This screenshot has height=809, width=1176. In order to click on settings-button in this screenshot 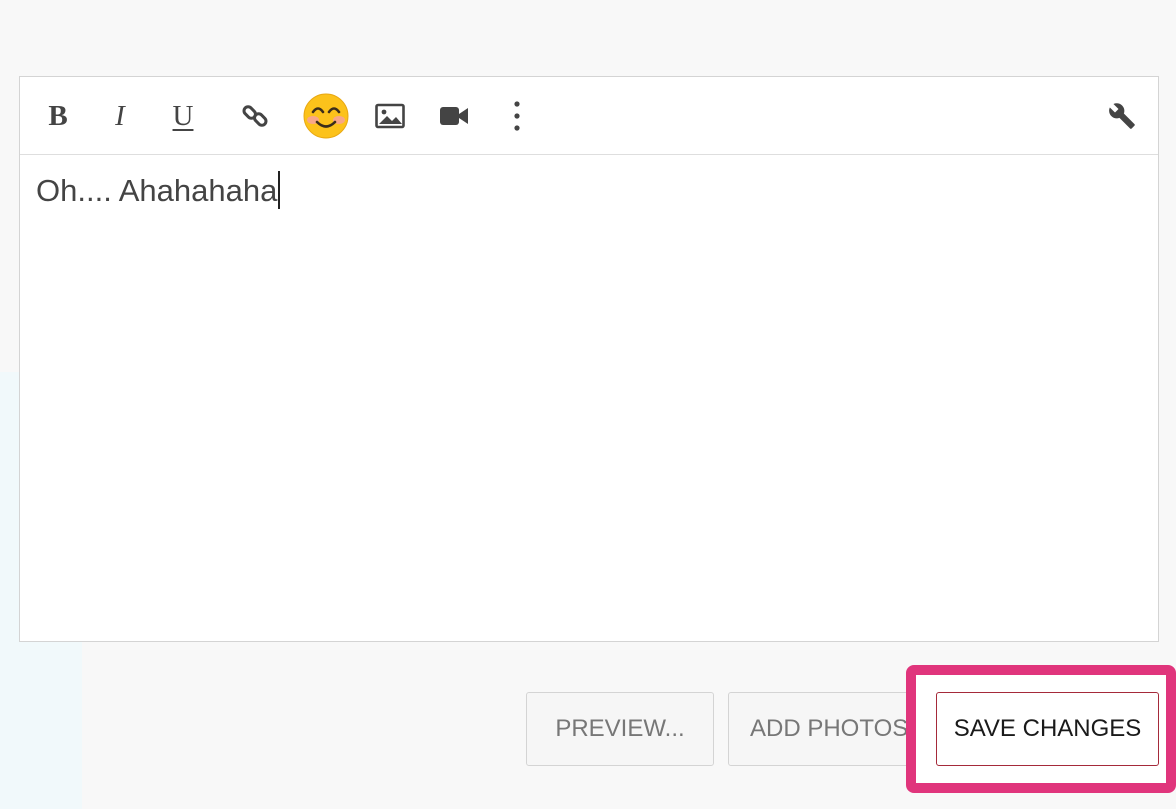, I will do `click(1122, 116)`.